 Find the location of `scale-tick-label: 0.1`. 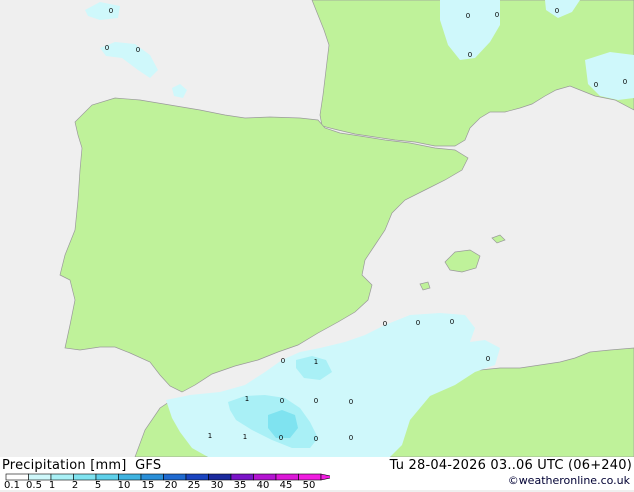

scale-tick-label: 0.1 is located at coordinates (12, 485).